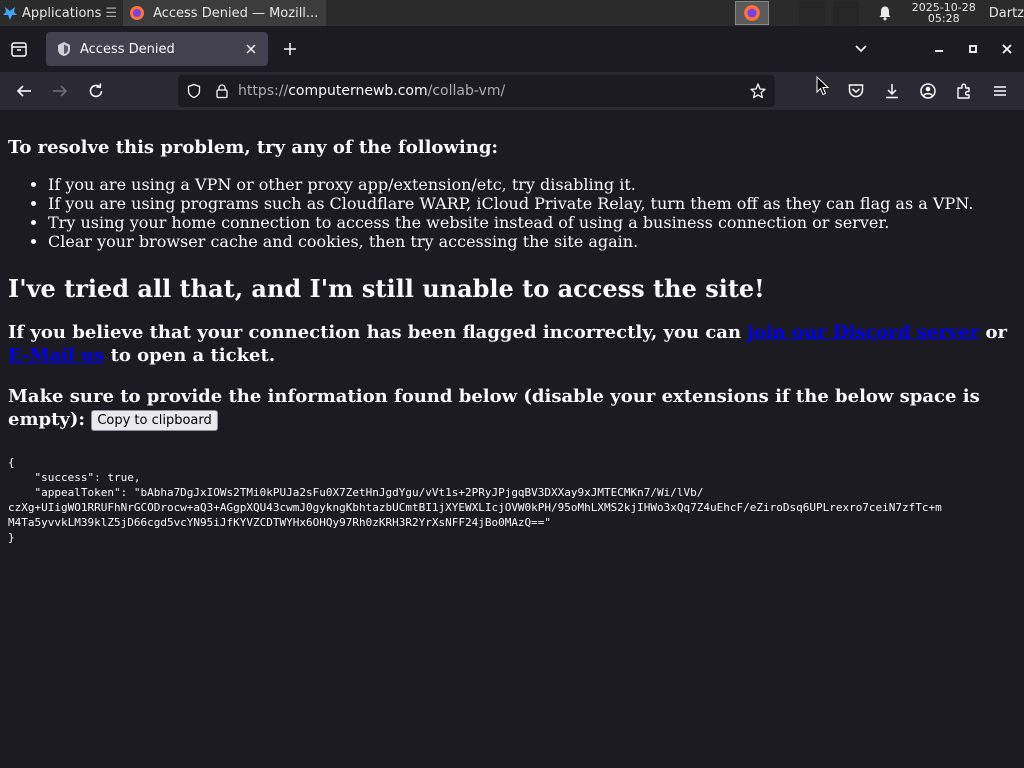 The height and width of the screenshot is (768, 1024). What do you see at coordinates (885, 13) in the screenshot?
I see `notification-bell-icon` at bounding box center [885, 13].